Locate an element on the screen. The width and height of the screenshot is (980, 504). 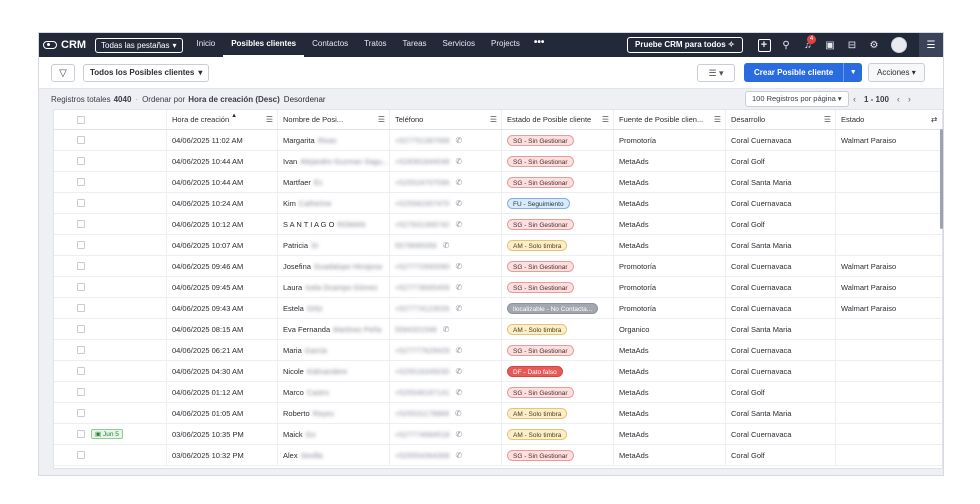
lead-last-name: ROMAN is located at coordinates (351, 224).